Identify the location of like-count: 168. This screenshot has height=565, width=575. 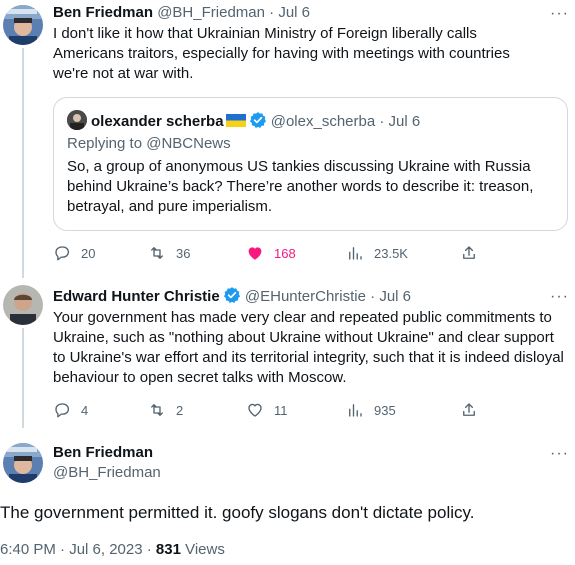
(285, 253).